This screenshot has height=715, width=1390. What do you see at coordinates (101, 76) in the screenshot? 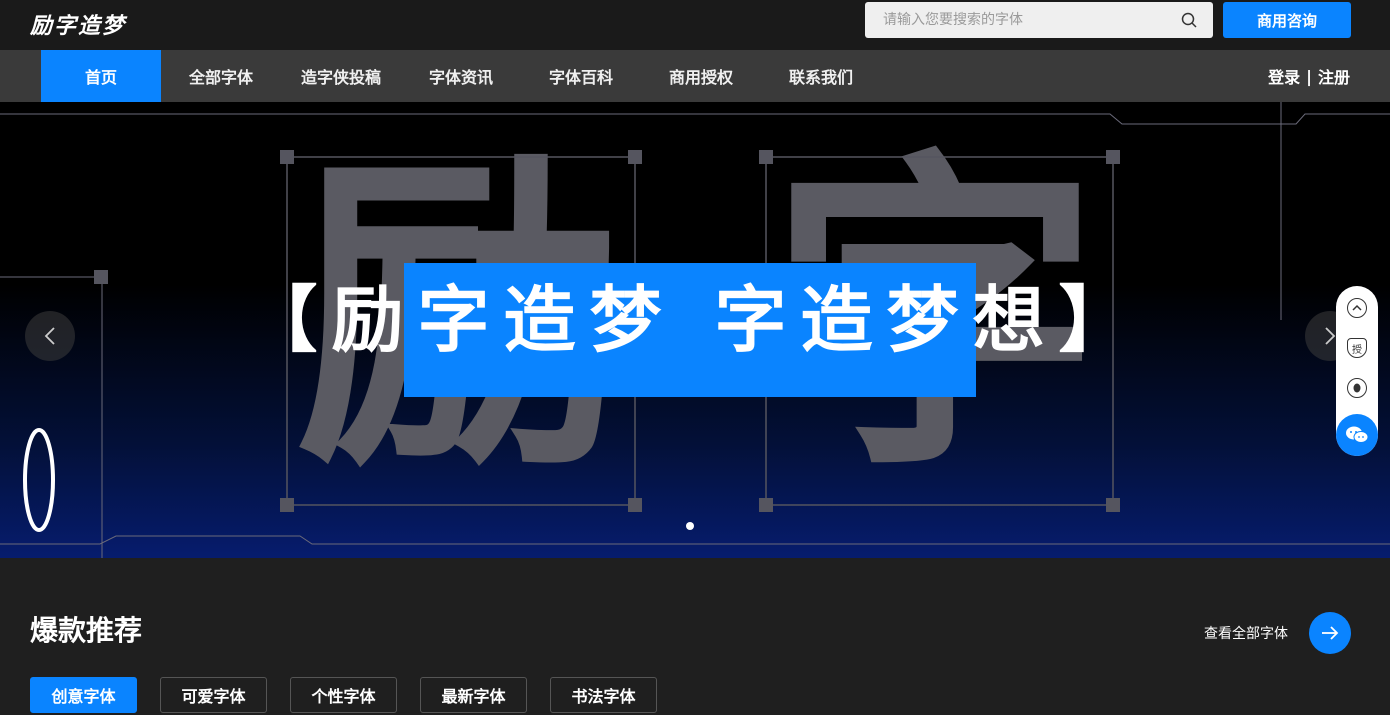
I see `nav-item-home: 首页` at bounding box center [101, 76].